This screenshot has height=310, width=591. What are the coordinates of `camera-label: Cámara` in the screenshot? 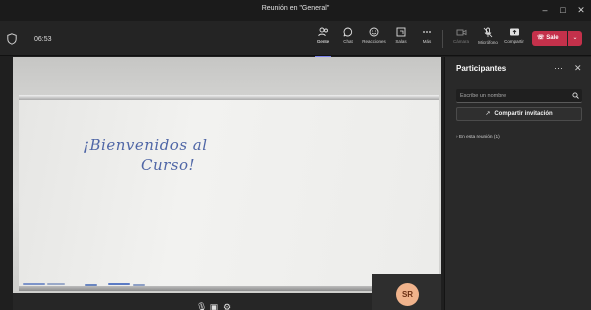 It's located at (460, 41).